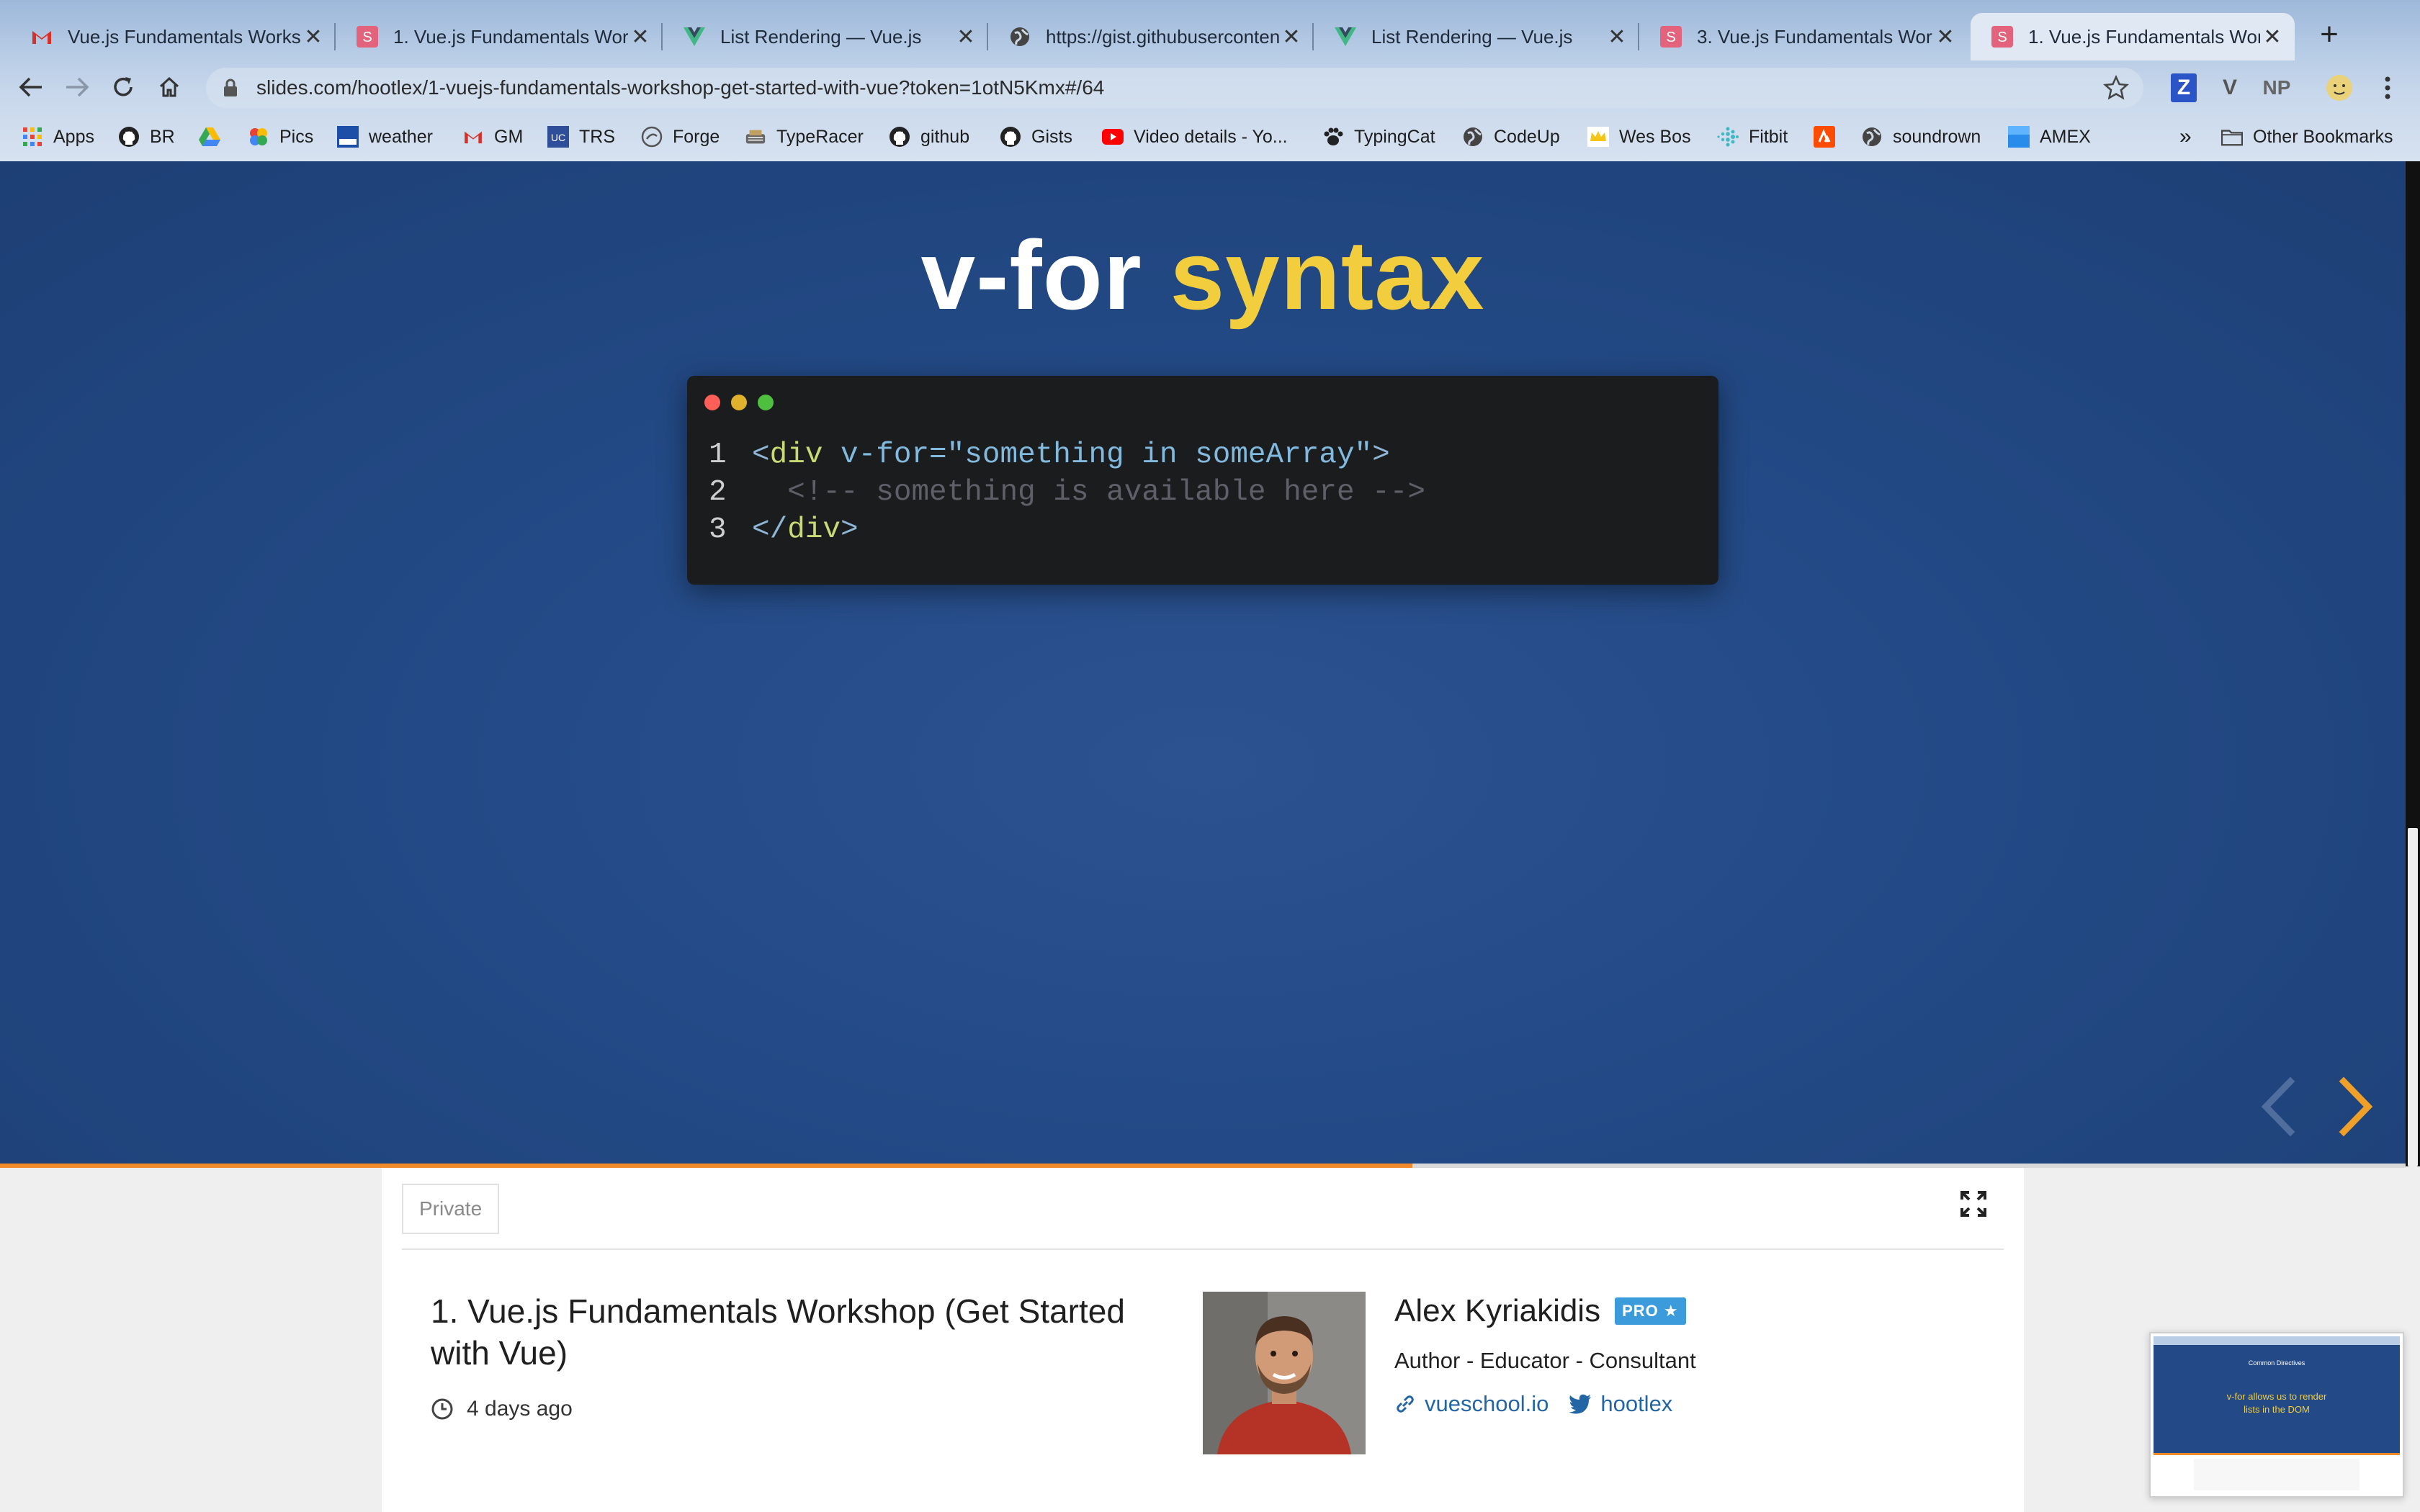  Describe the element at coordinates (597, 136) in the screenshot. I see `bookmark-label: TRS` at that location.